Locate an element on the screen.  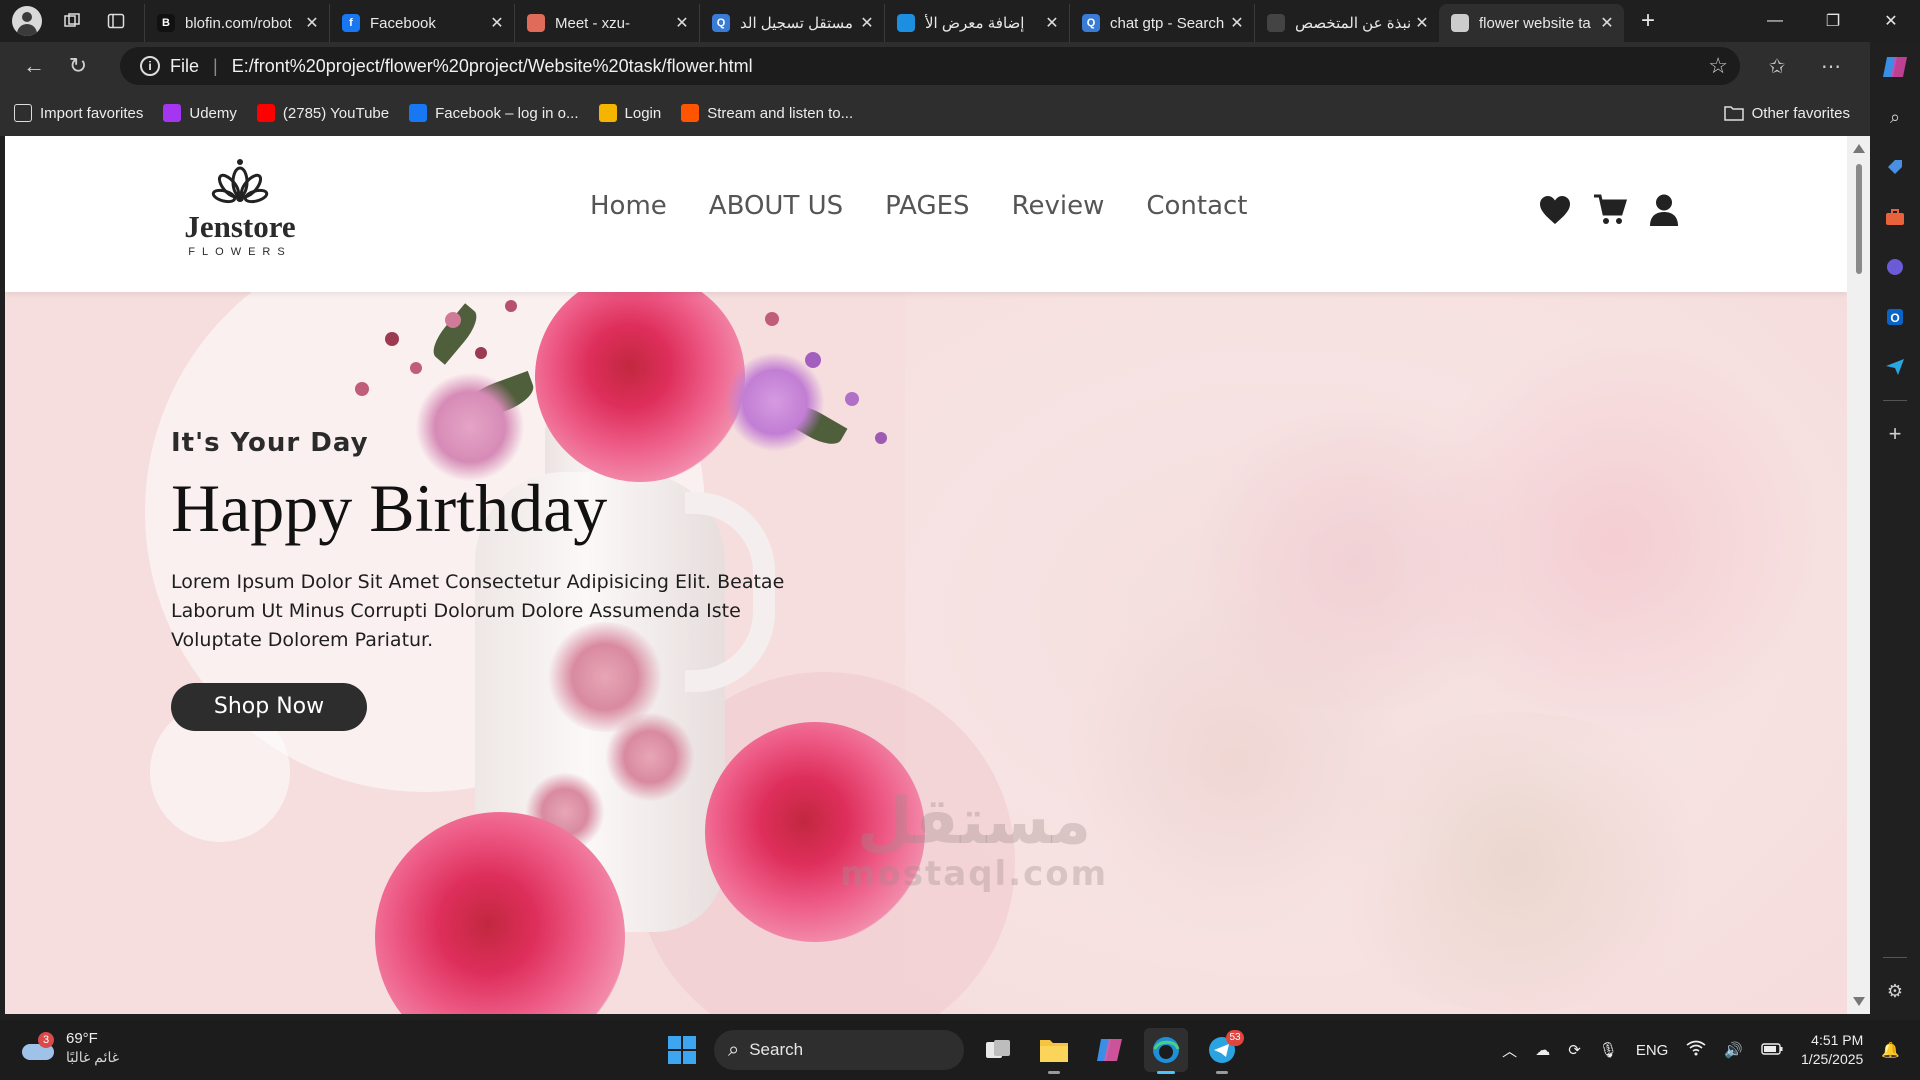
shopping-icon is located at coordinates (1895, 167).